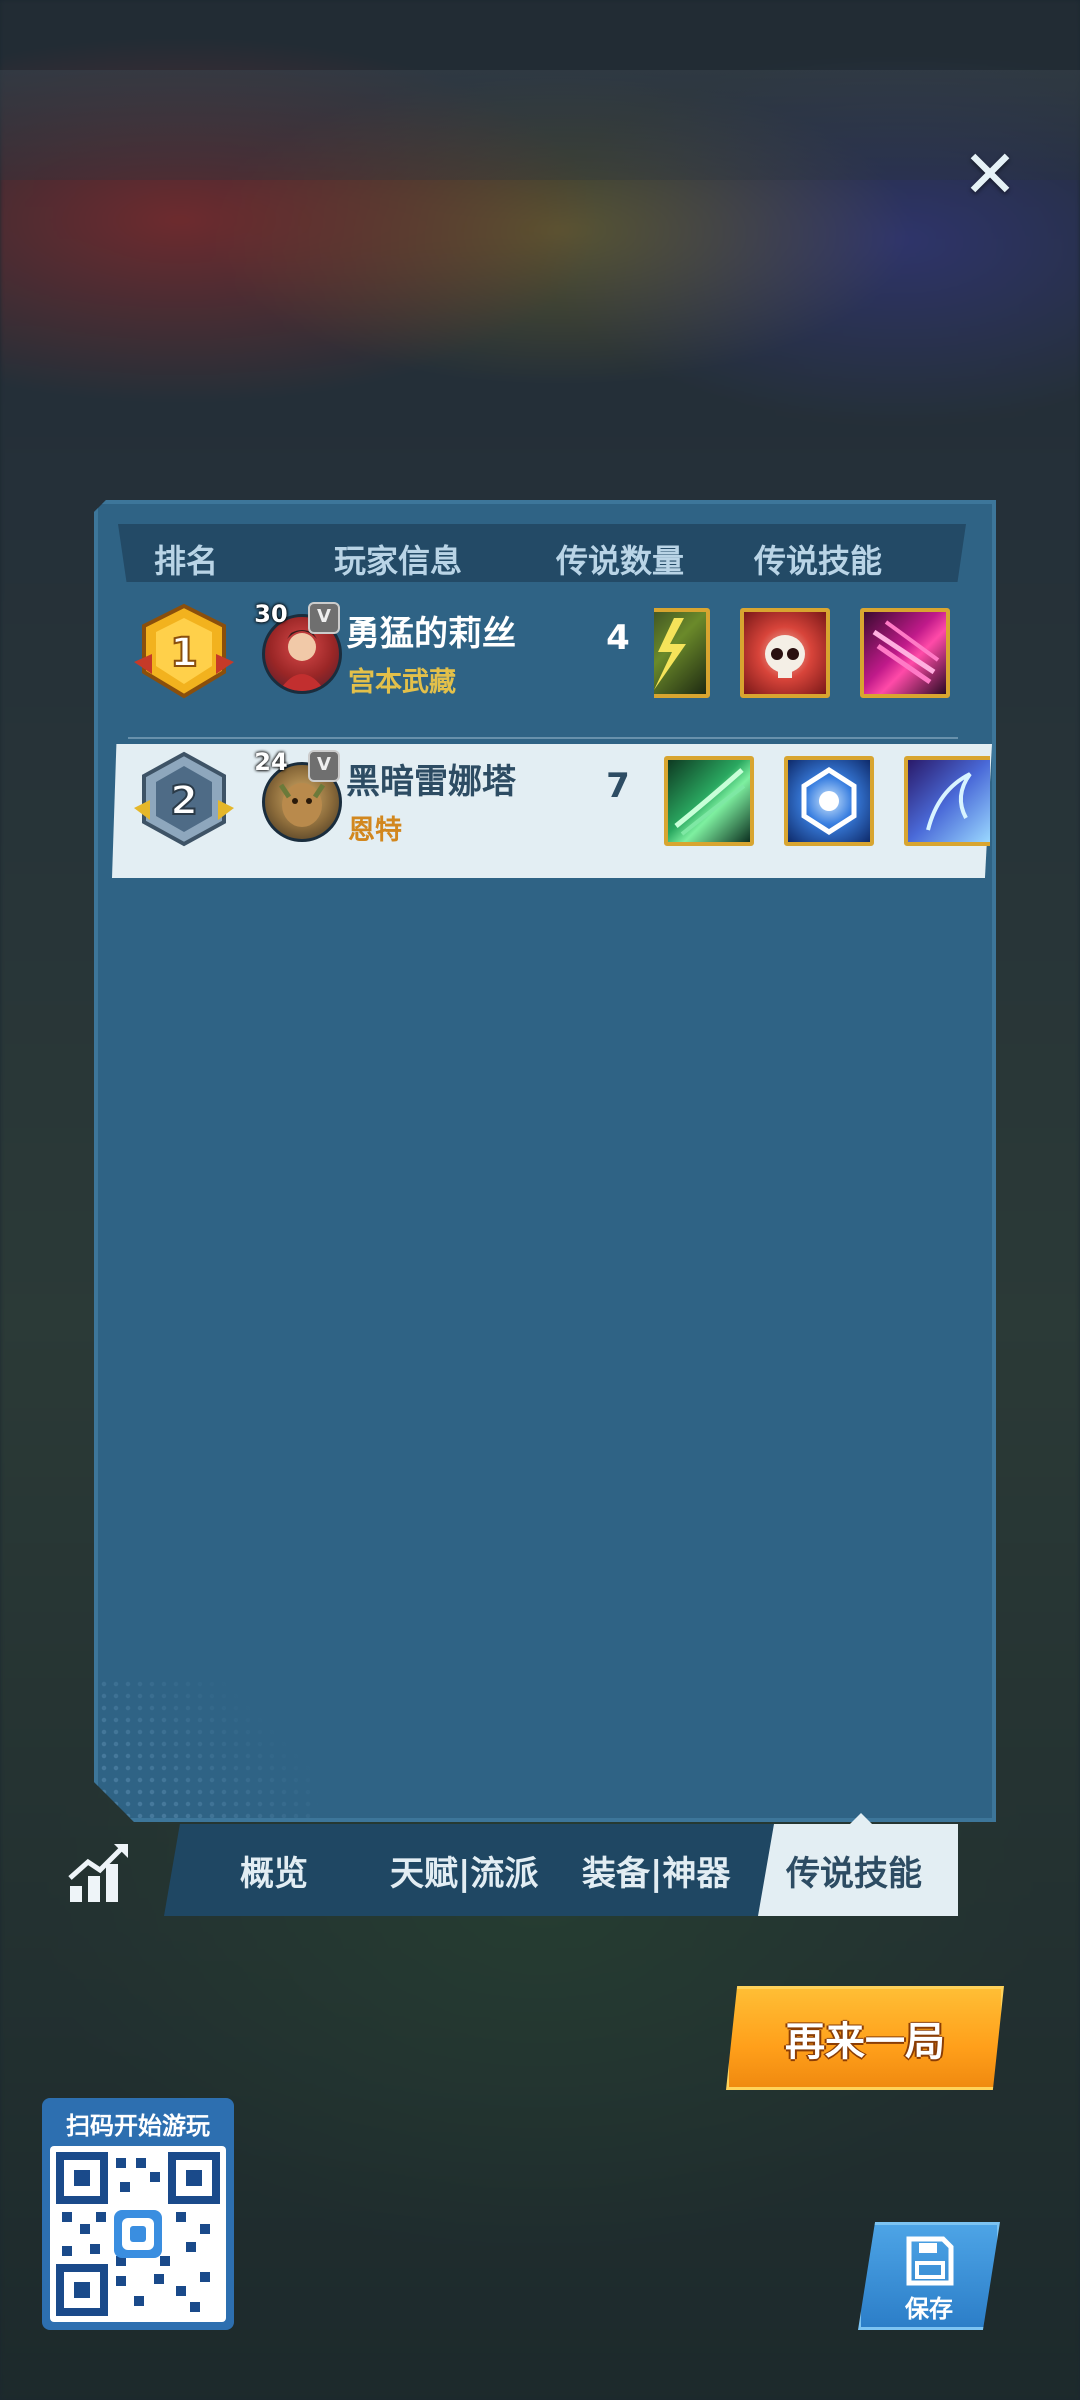  What do you see at coordinates (818, 561) in the screenshot?
I see `header-legend-skills: 传说技能` at bounding box center [818, 561].